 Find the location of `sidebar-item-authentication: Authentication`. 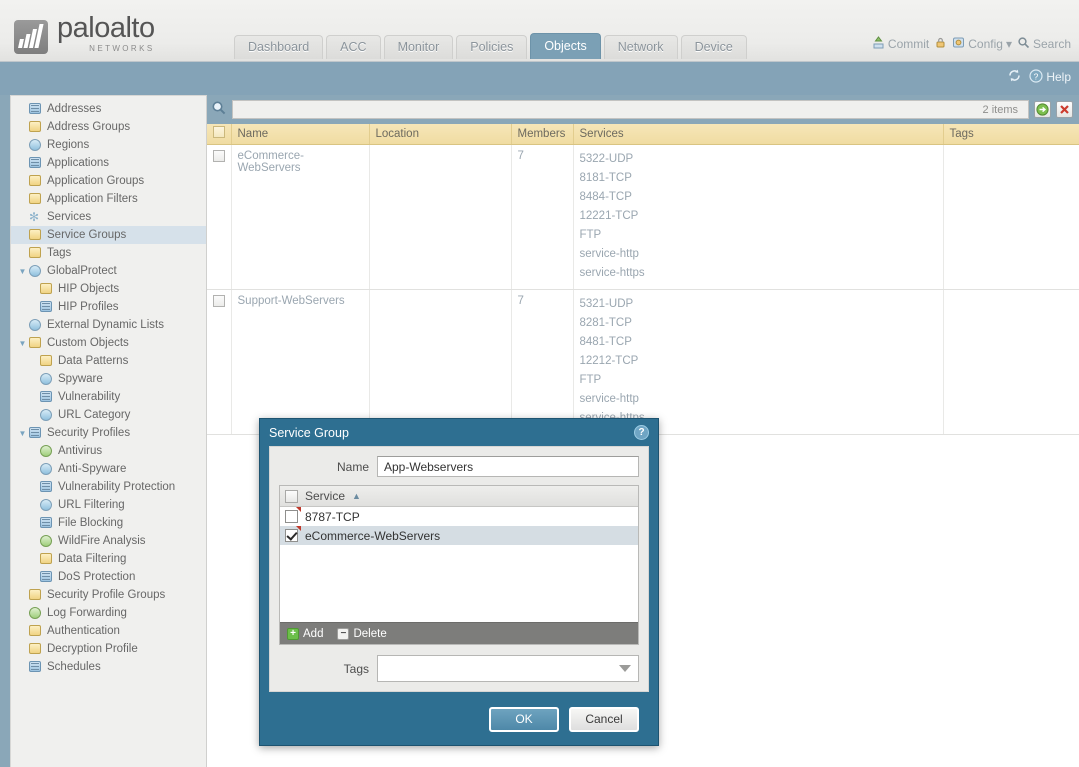

sidebar-item-authentication: Authentication is located at coordinates (108, 631).